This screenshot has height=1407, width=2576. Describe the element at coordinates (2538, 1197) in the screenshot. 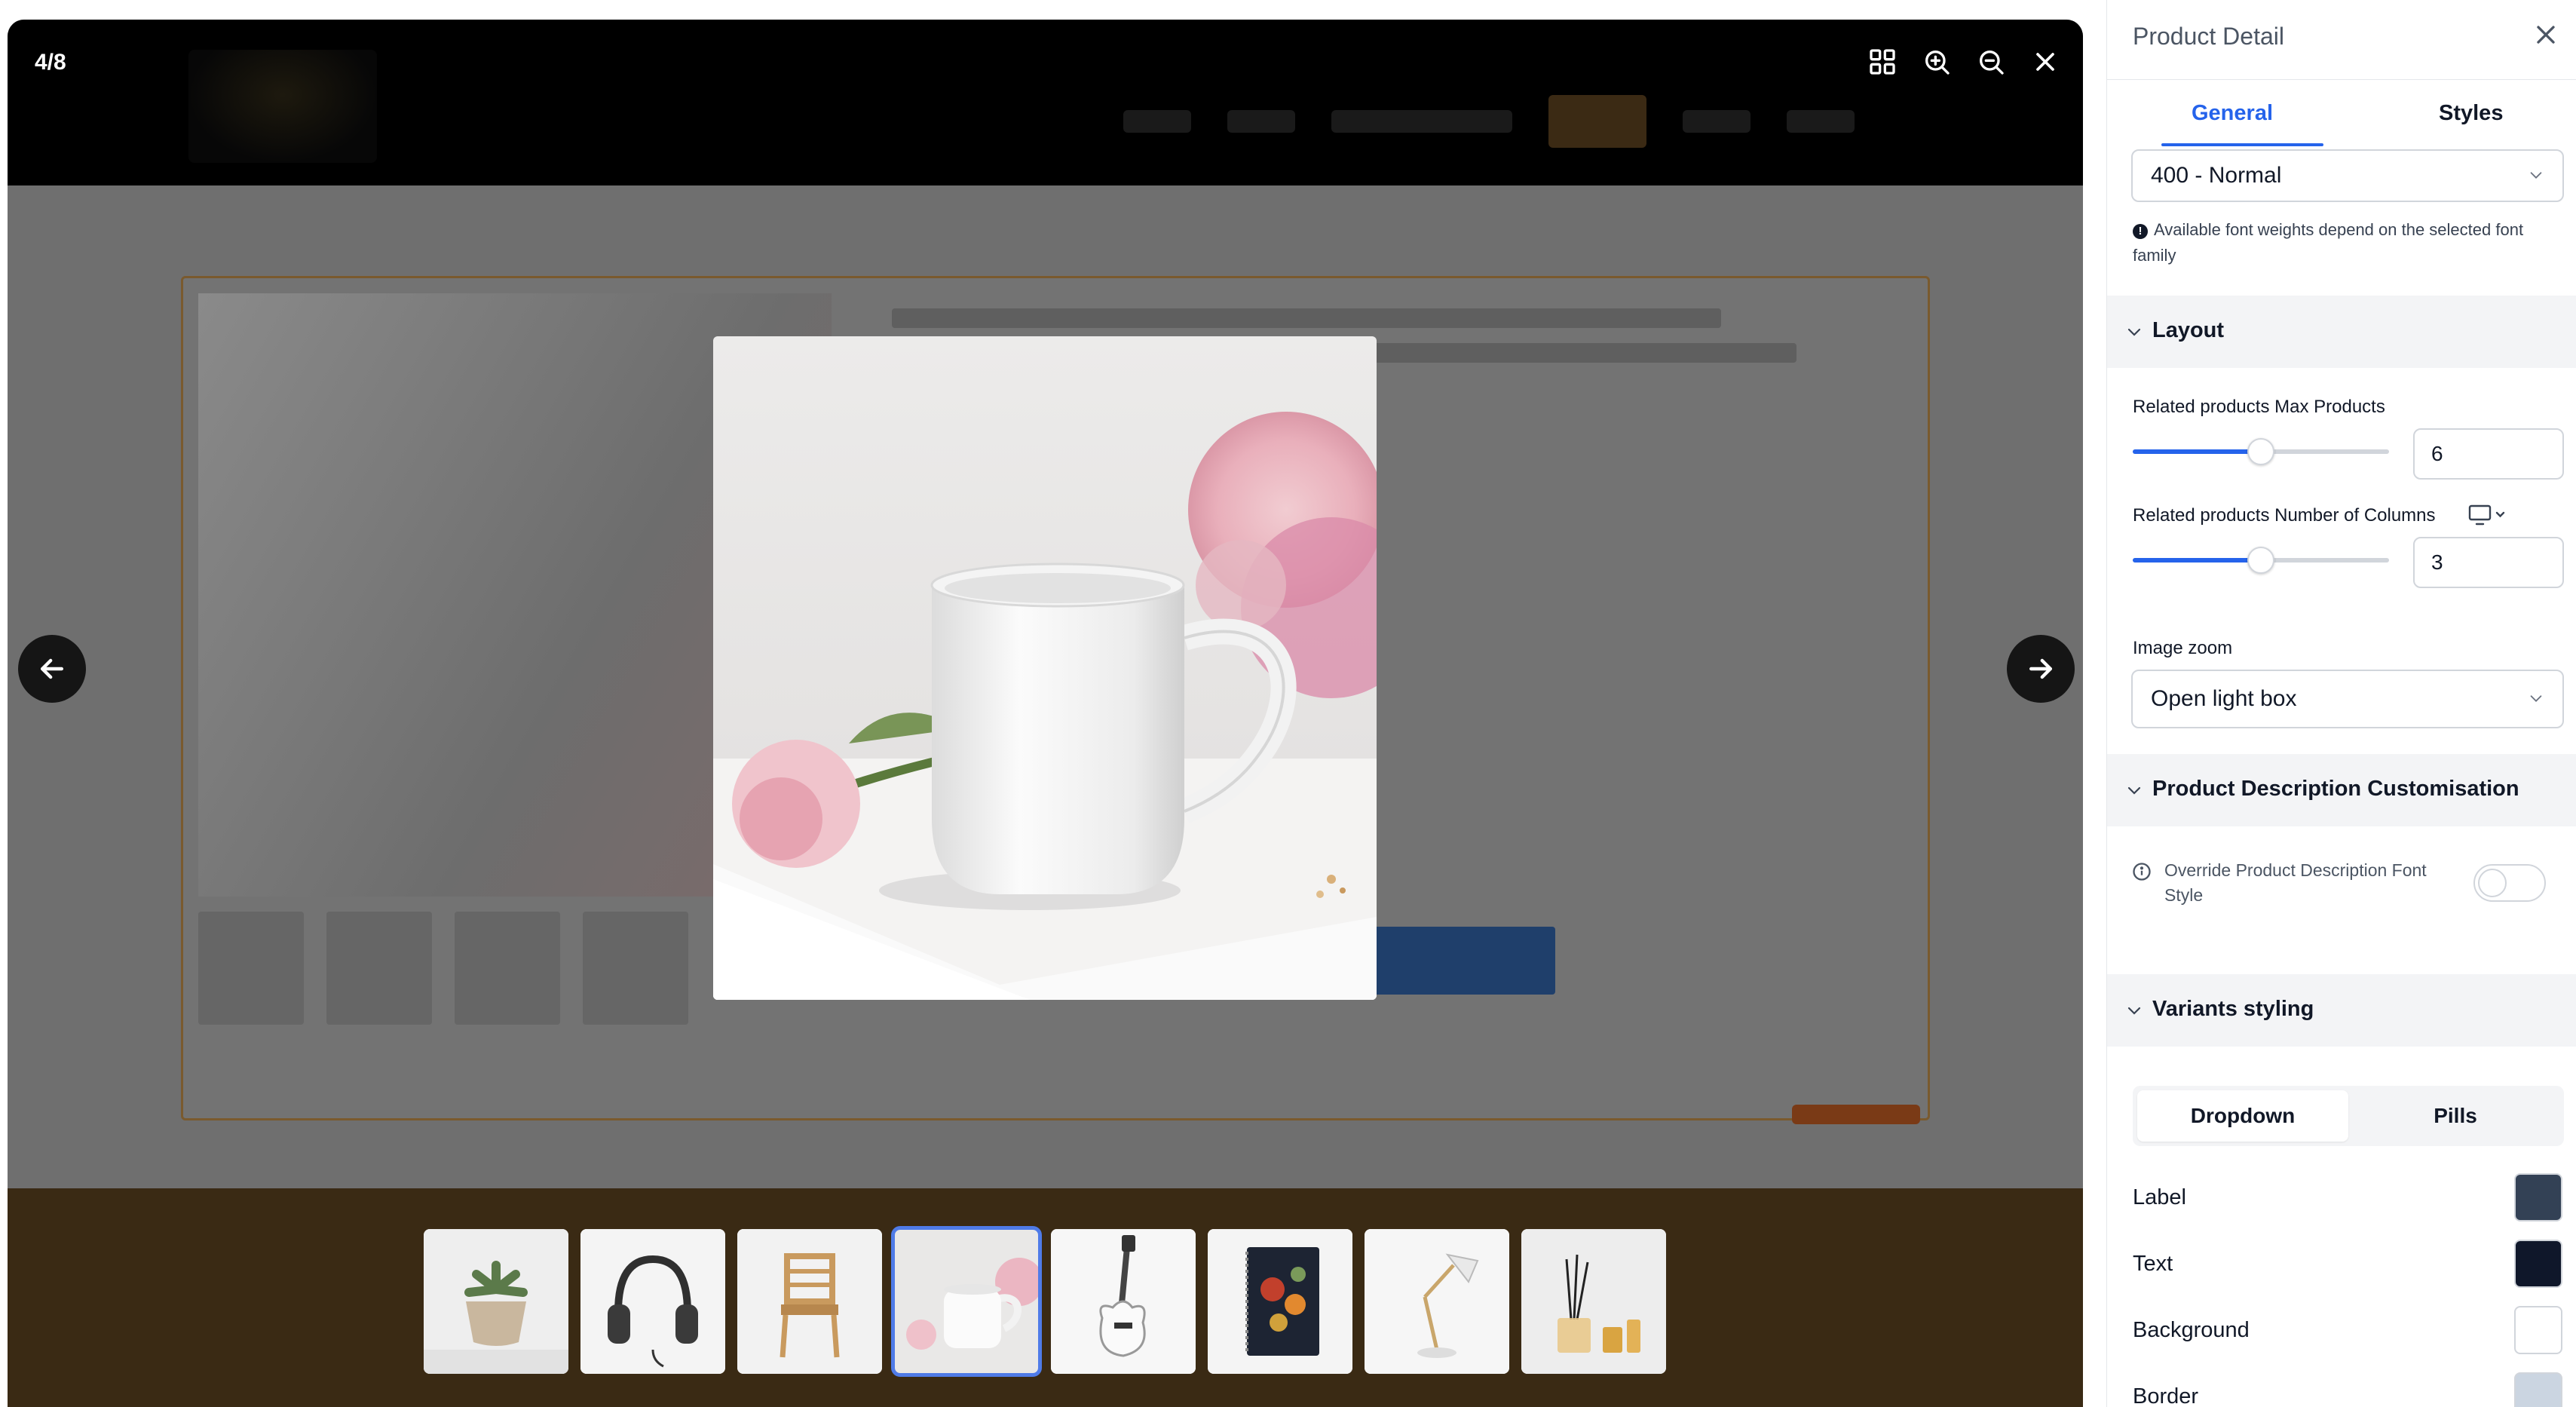

I see `label-color-swatch` at that location.